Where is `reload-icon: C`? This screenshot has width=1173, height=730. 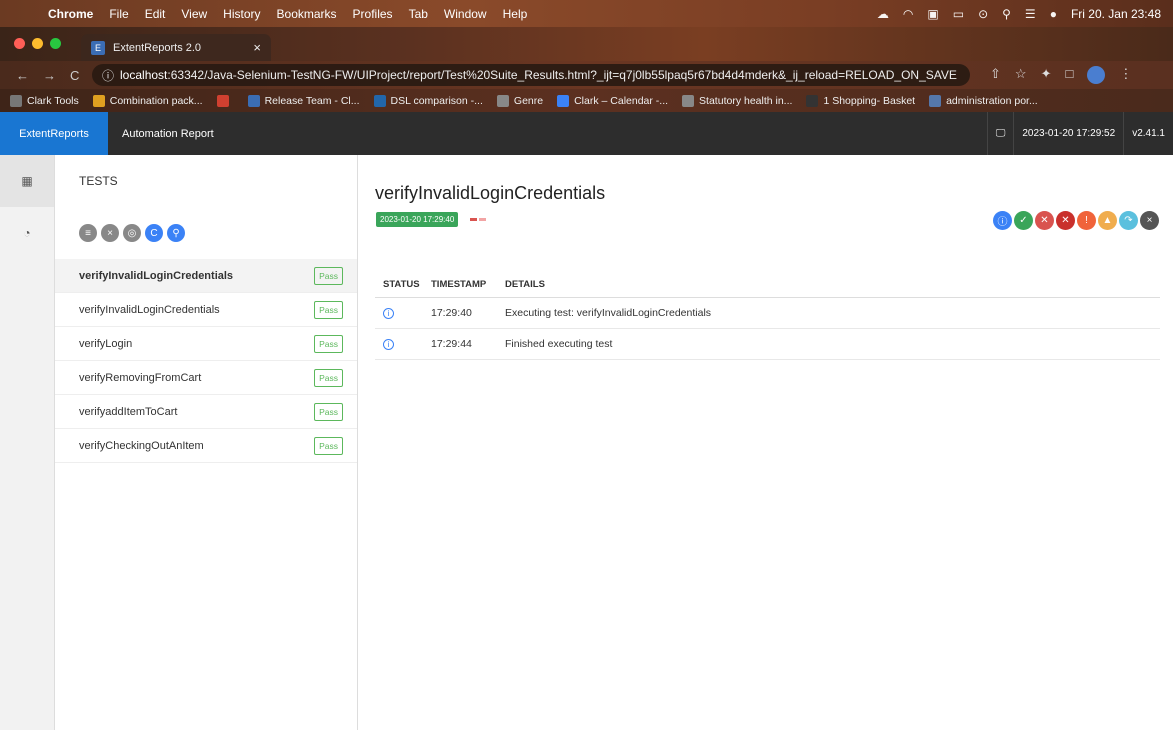
reload-icon: C is located at coordinates (74, 75).